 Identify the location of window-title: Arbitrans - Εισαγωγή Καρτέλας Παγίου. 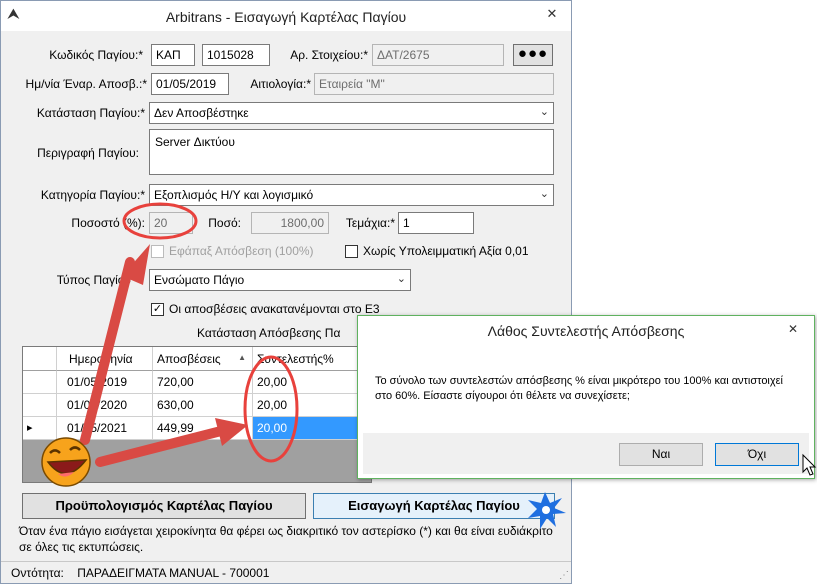
(286, 17).